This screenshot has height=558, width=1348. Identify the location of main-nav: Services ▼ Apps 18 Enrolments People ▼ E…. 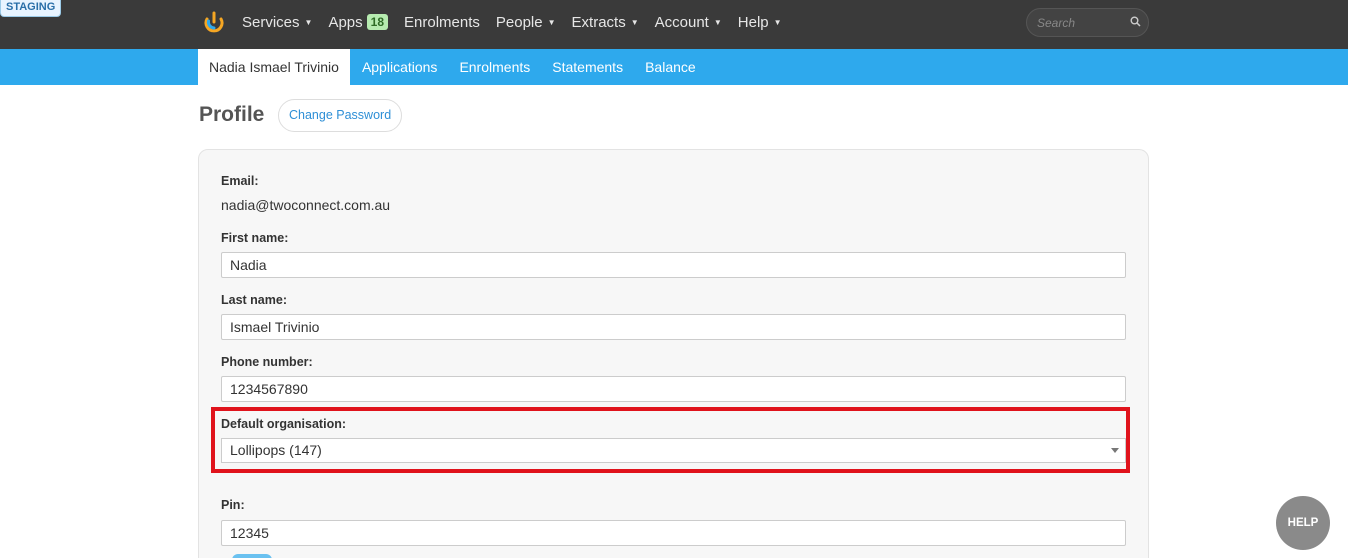
(520, 22).